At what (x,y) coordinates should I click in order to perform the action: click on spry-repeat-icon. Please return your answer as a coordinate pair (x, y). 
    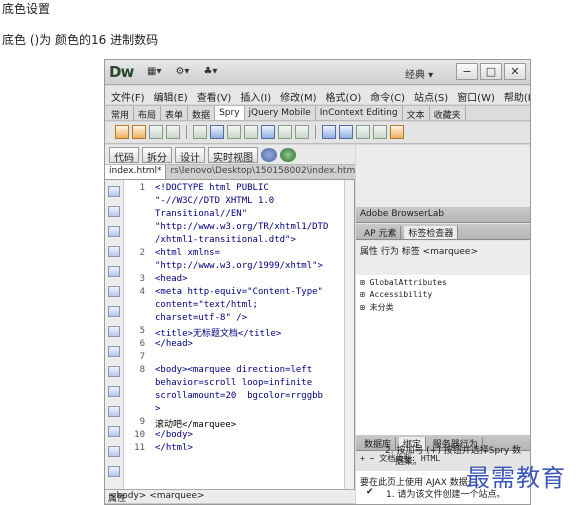
    Looking at the image, I should click on (156, 132).